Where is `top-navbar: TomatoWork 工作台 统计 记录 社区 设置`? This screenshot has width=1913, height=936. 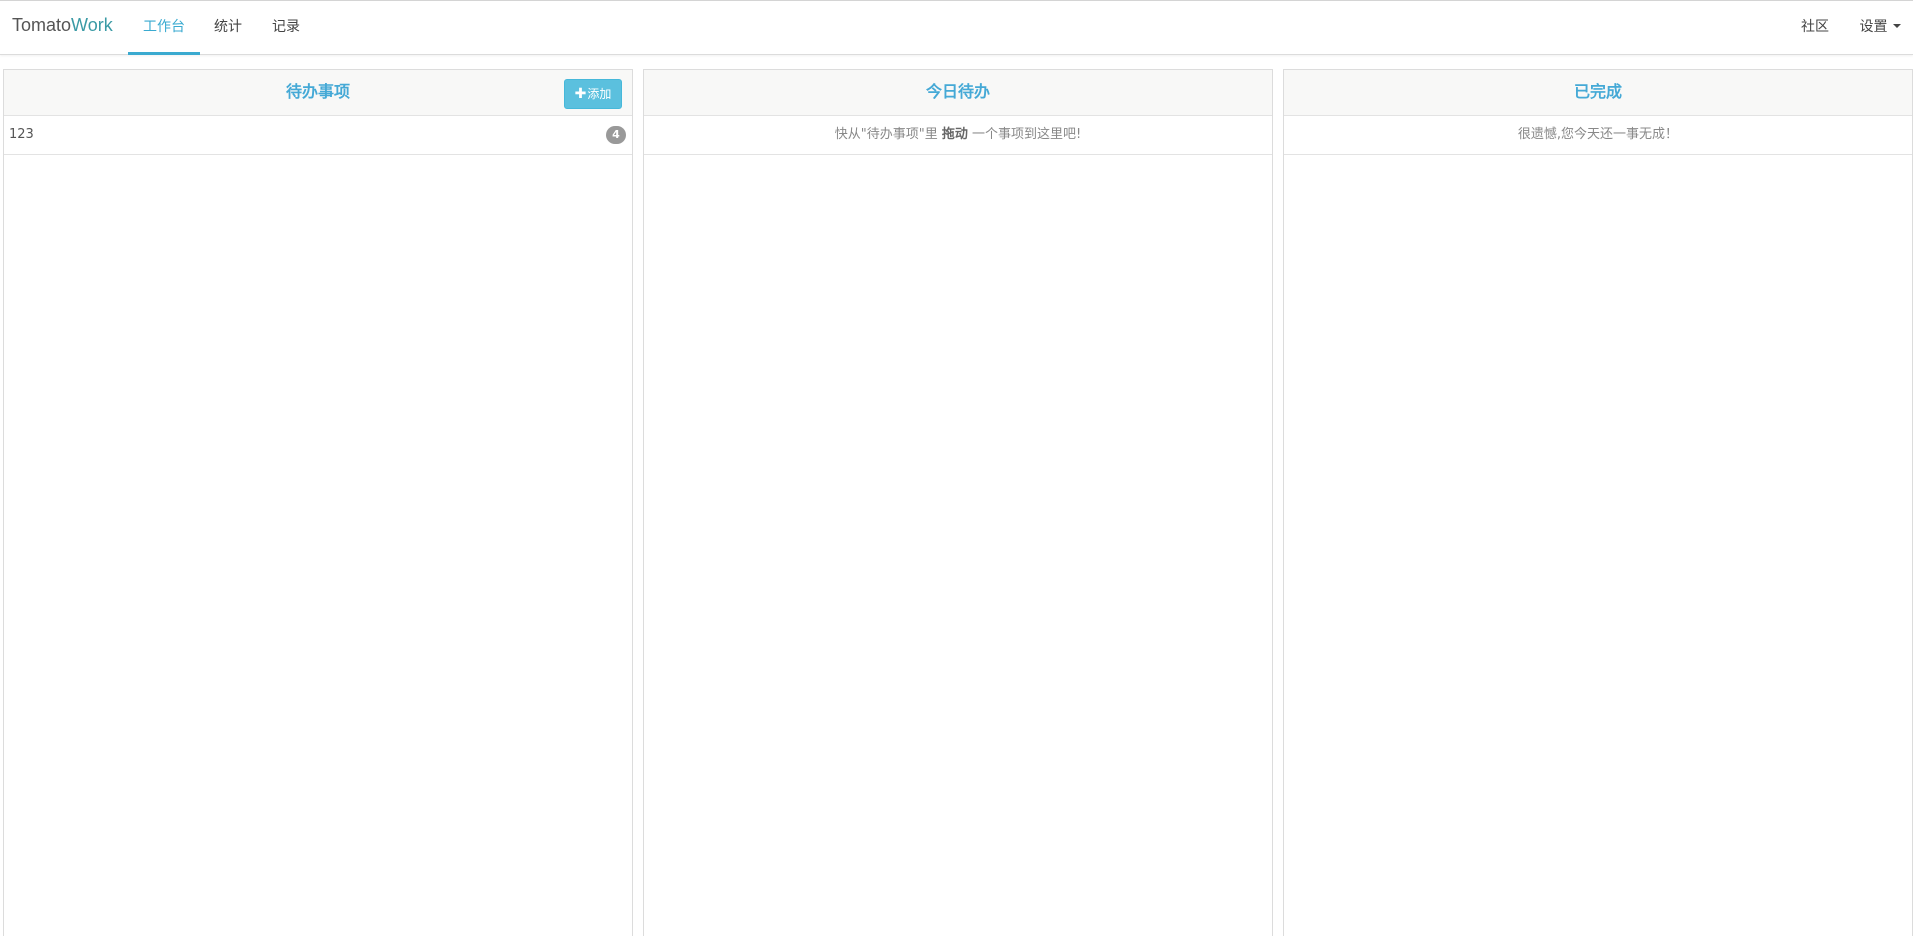
top-navbar: TomatoWork 工作台 统计 记录 社区 设置 is located at coordinates (956, 27).